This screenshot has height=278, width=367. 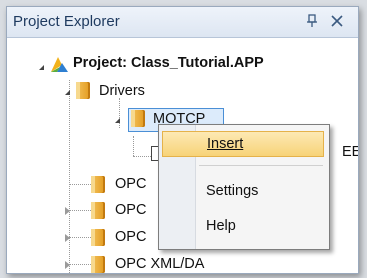 I want to click on menu-item-help: Help, so click(x=243, y=227).